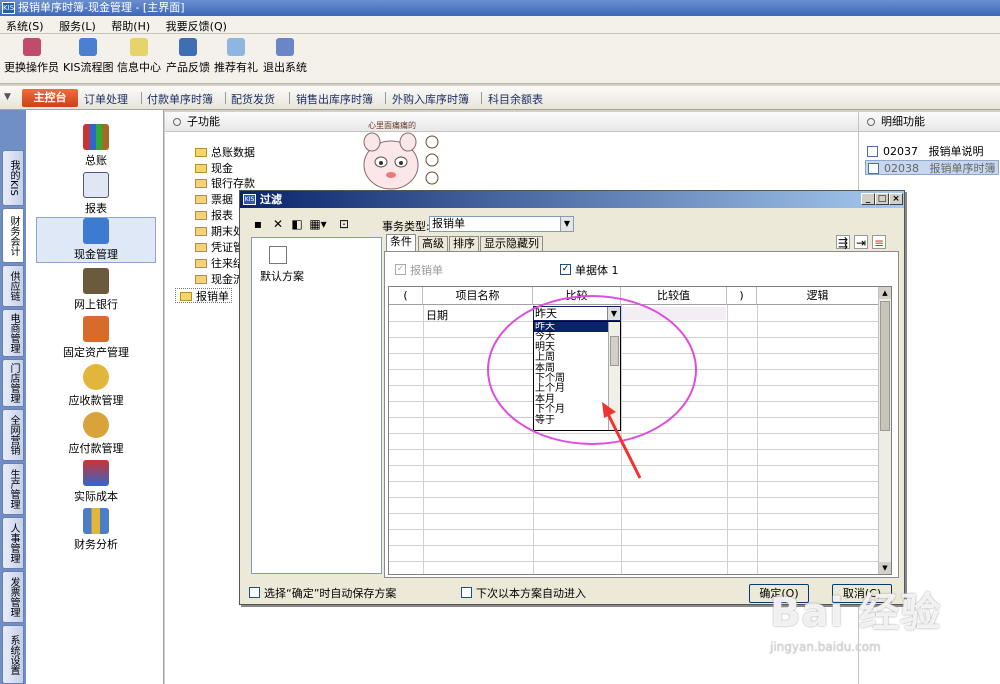 The height and width of the screenshot is (684, 1000). What do you see at coordinates (219, 263) in the screenshot?
I see `tree-item: 往来结` at bounding box center [219, 263].